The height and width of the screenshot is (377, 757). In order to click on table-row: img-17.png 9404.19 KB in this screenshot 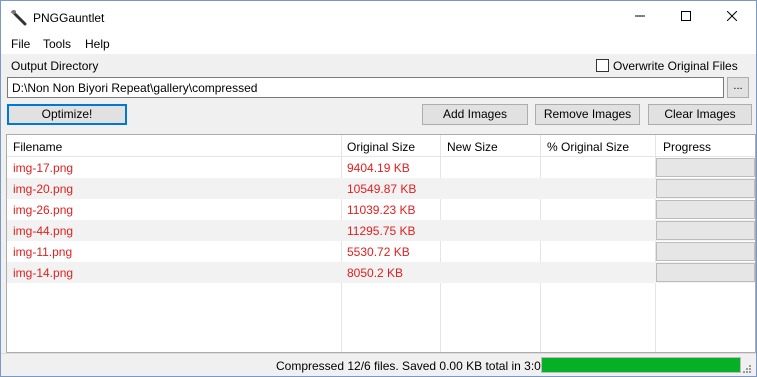, I will do `click(381, 167)`.